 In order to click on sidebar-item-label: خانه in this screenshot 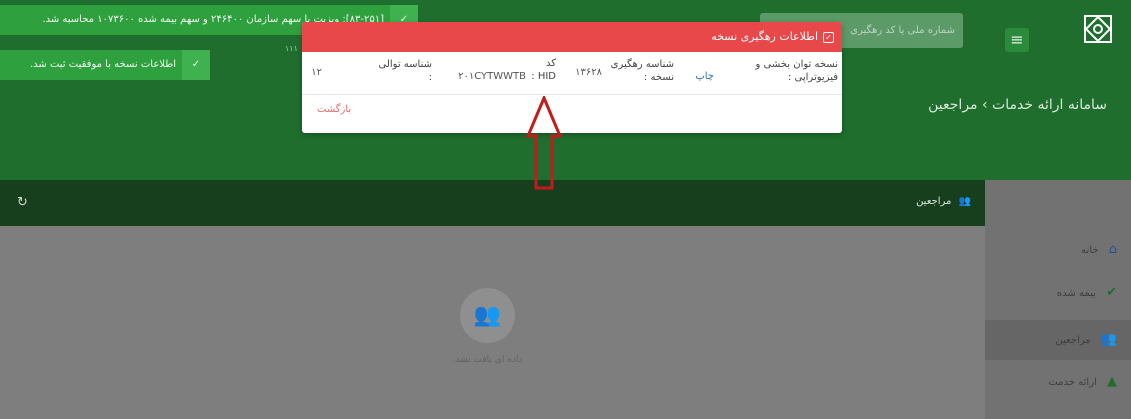, I will do `click(1090, 250)`.